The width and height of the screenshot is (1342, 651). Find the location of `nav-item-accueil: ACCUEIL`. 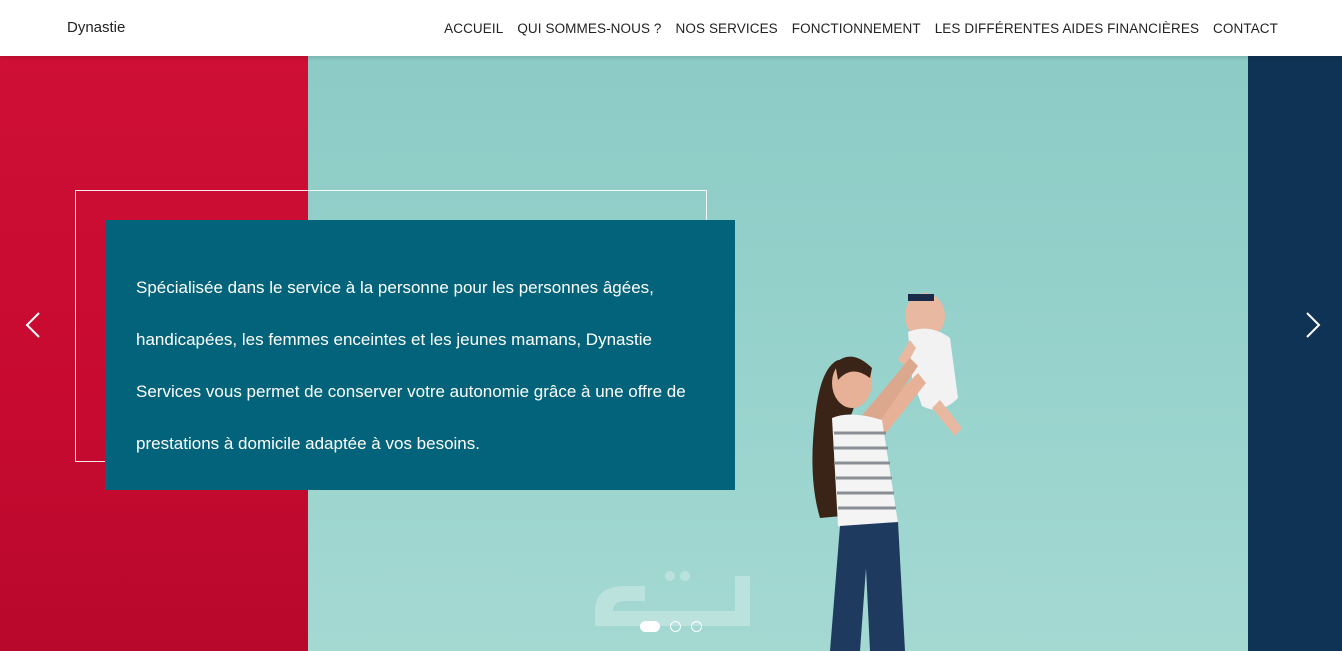

nav-item-accueil: ACCUEIL is located at coordinates (473, 29).